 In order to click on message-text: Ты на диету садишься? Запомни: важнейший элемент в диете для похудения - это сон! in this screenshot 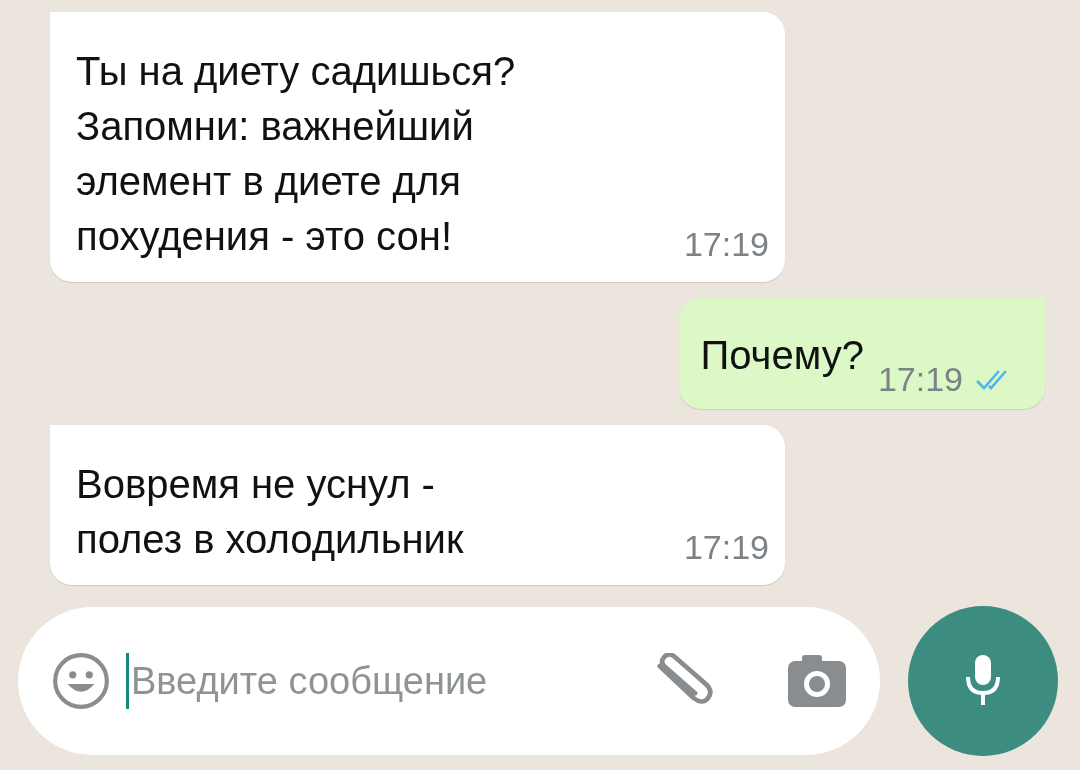, I will do `click(296, 154)`.